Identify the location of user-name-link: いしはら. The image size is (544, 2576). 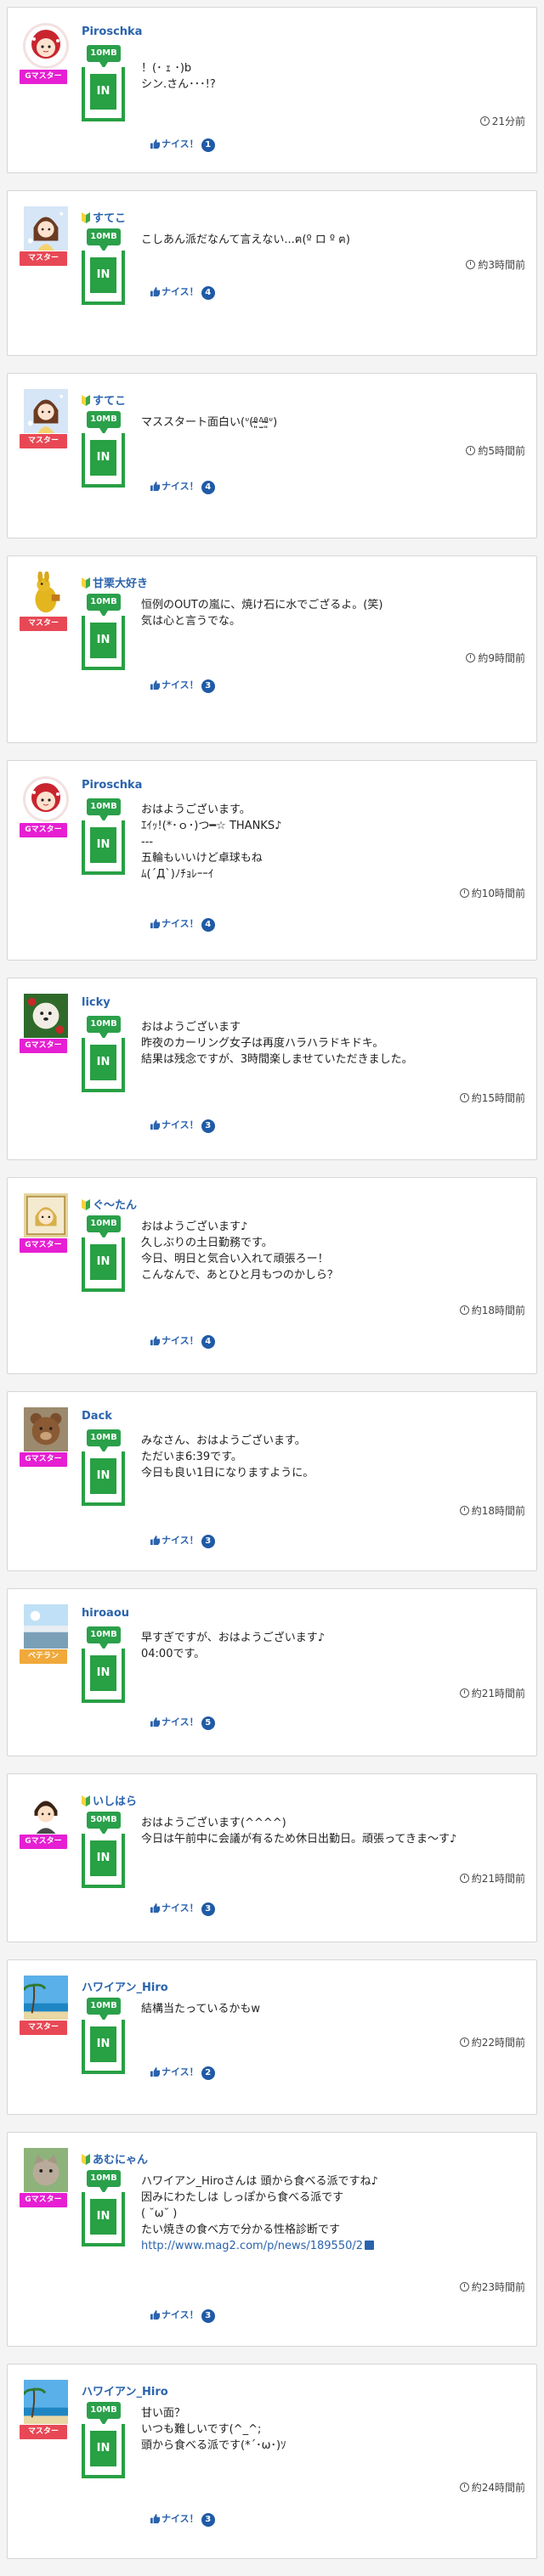
(110, 1800).